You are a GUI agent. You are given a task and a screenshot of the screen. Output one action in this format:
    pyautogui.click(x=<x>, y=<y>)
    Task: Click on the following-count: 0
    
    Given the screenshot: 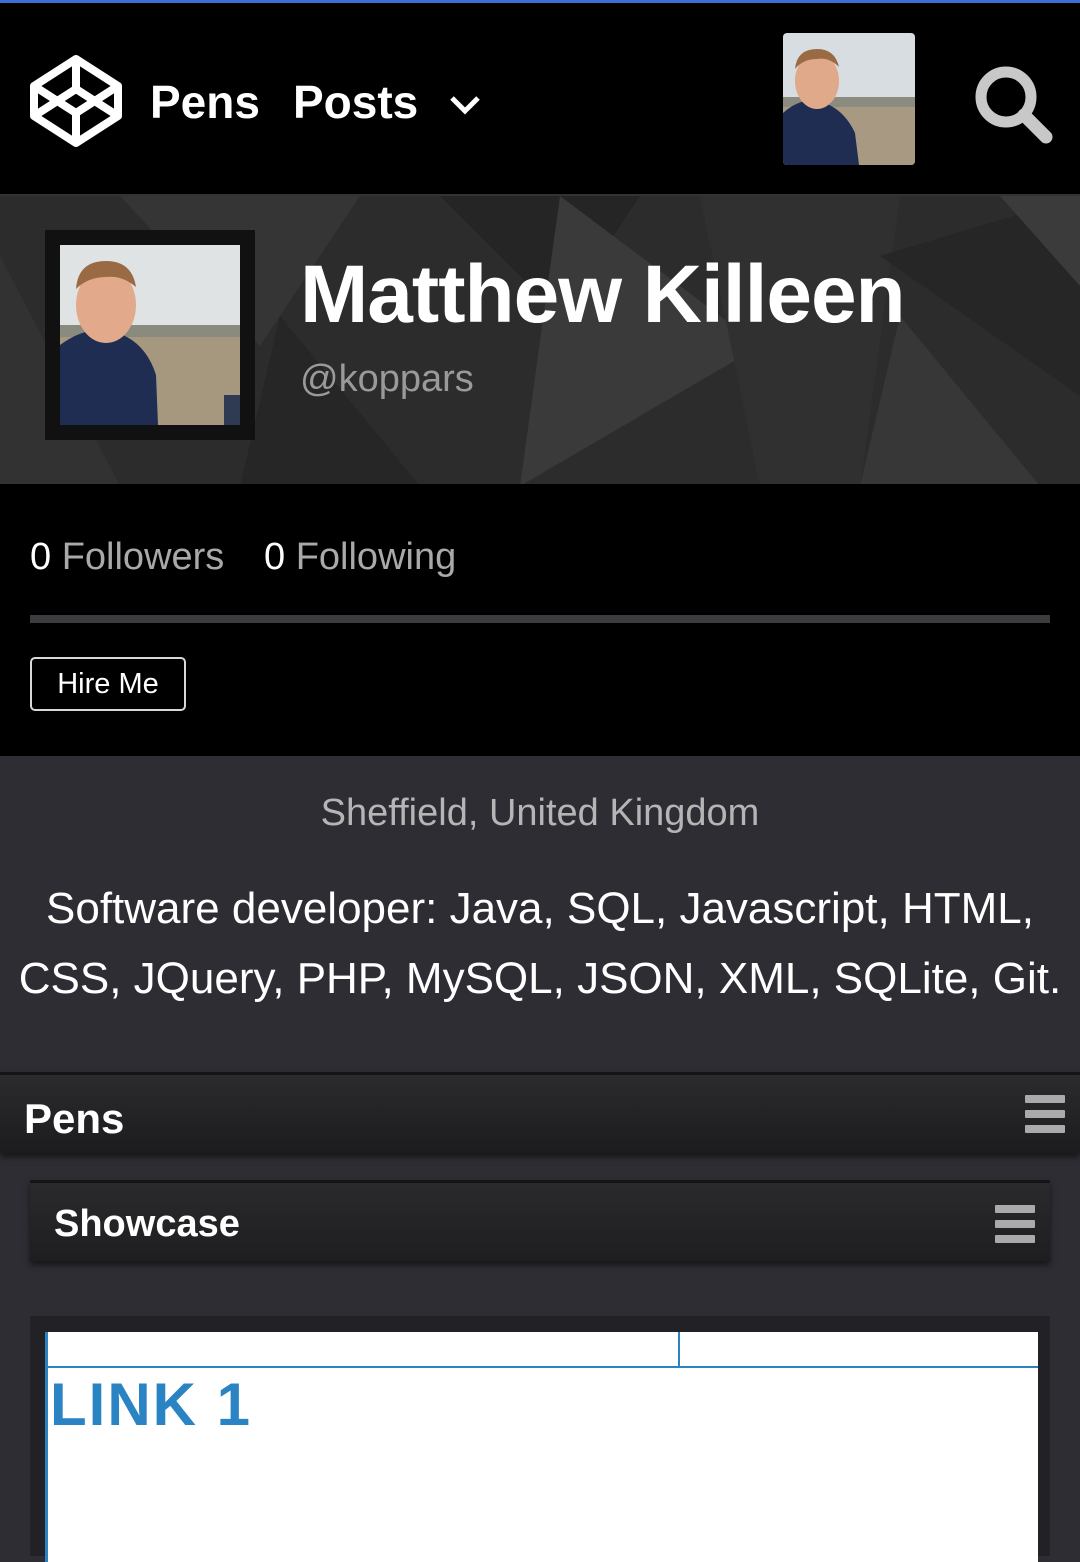 What is the action you would take?
    pyautogui.click(x=275, y=557)
    